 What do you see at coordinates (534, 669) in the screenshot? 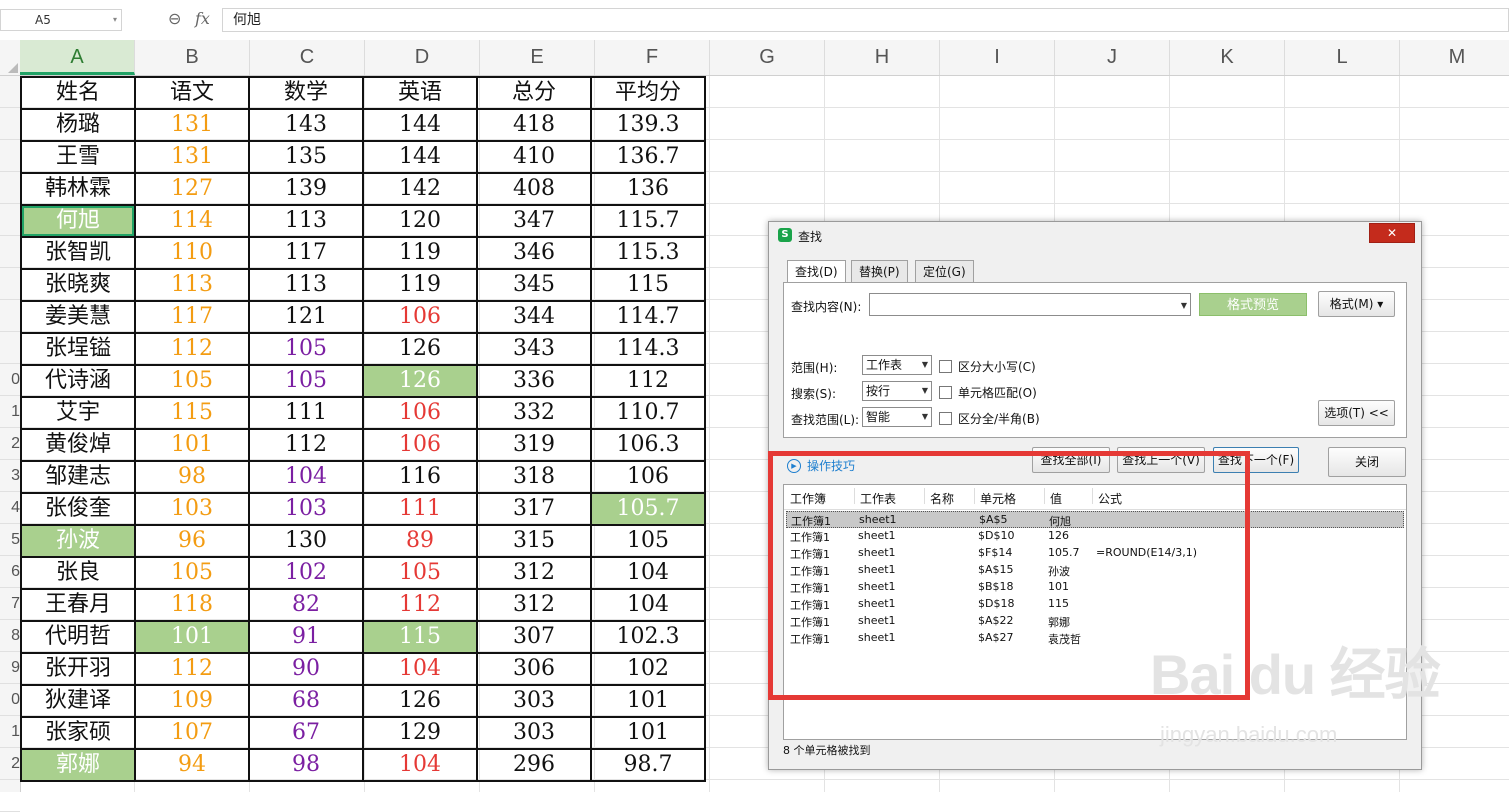
I see `cell: 306` at bounding box center [534, 669].